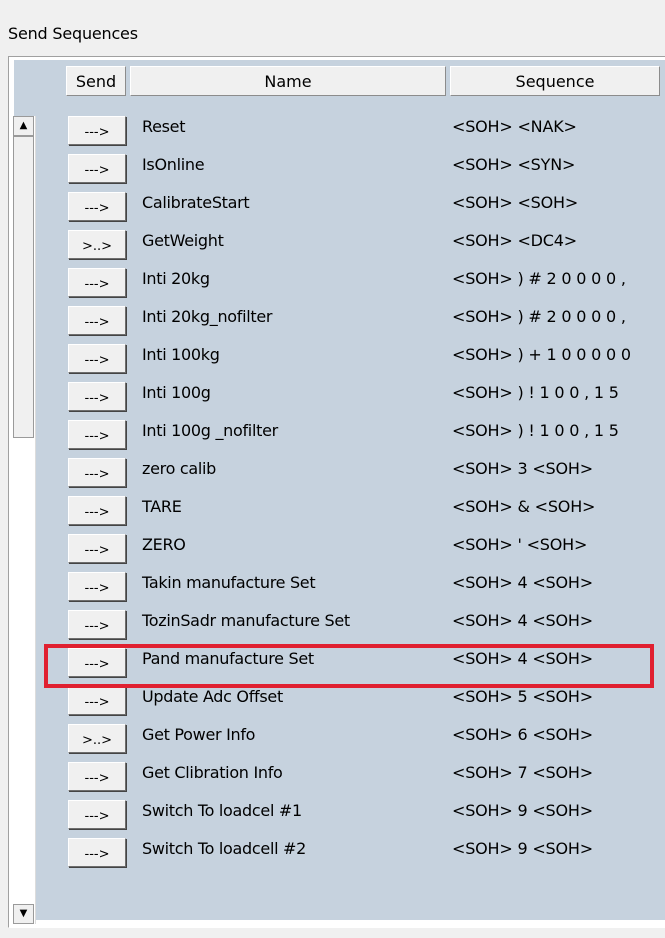  Describe the element at coordinates (210, 430) in the screenshot. I see `sequence-name: Inti 100g _nofilter` at that location.